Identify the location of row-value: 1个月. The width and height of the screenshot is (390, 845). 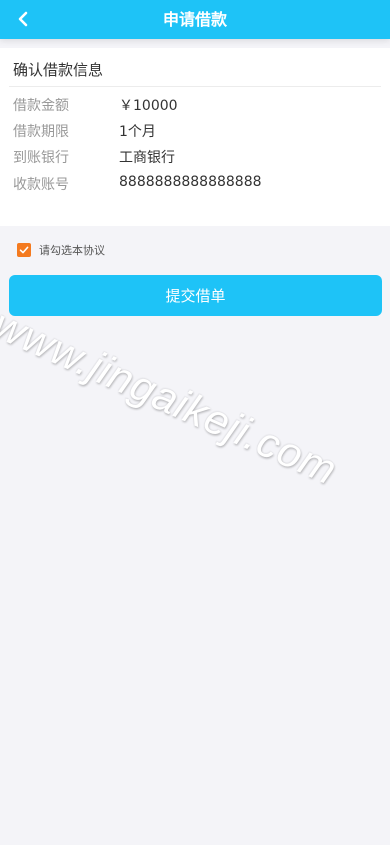
(137, 132).